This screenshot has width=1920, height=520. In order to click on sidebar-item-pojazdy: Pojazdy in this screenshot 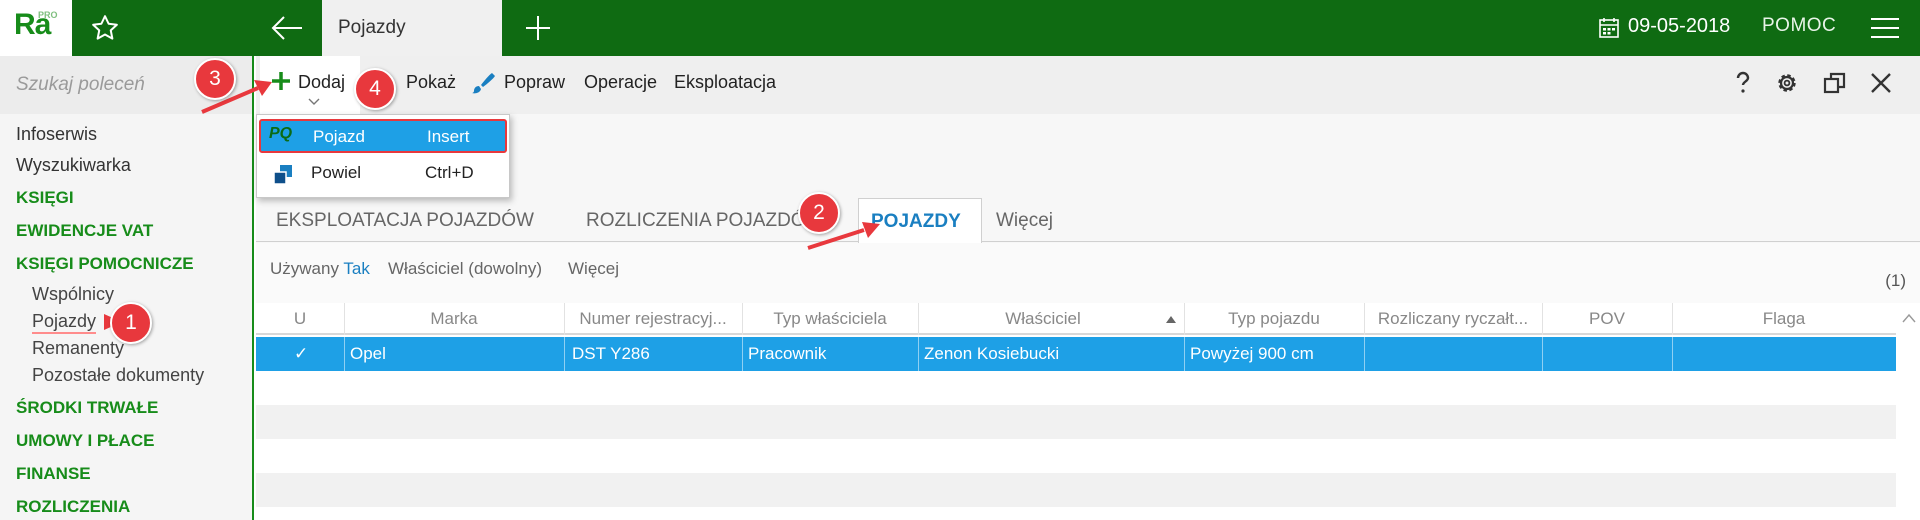, I will do `click(64, 322)`.